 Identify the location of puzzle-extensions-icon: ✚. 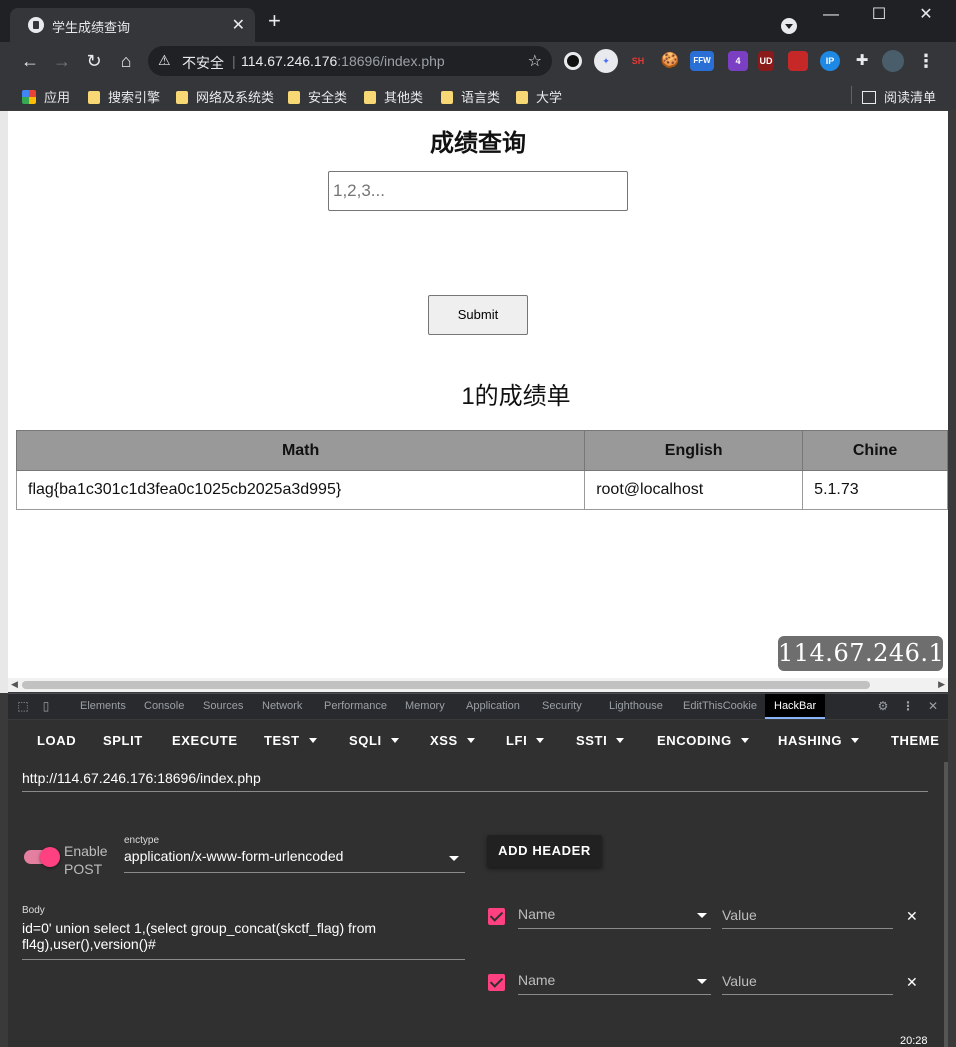
(862, 61).